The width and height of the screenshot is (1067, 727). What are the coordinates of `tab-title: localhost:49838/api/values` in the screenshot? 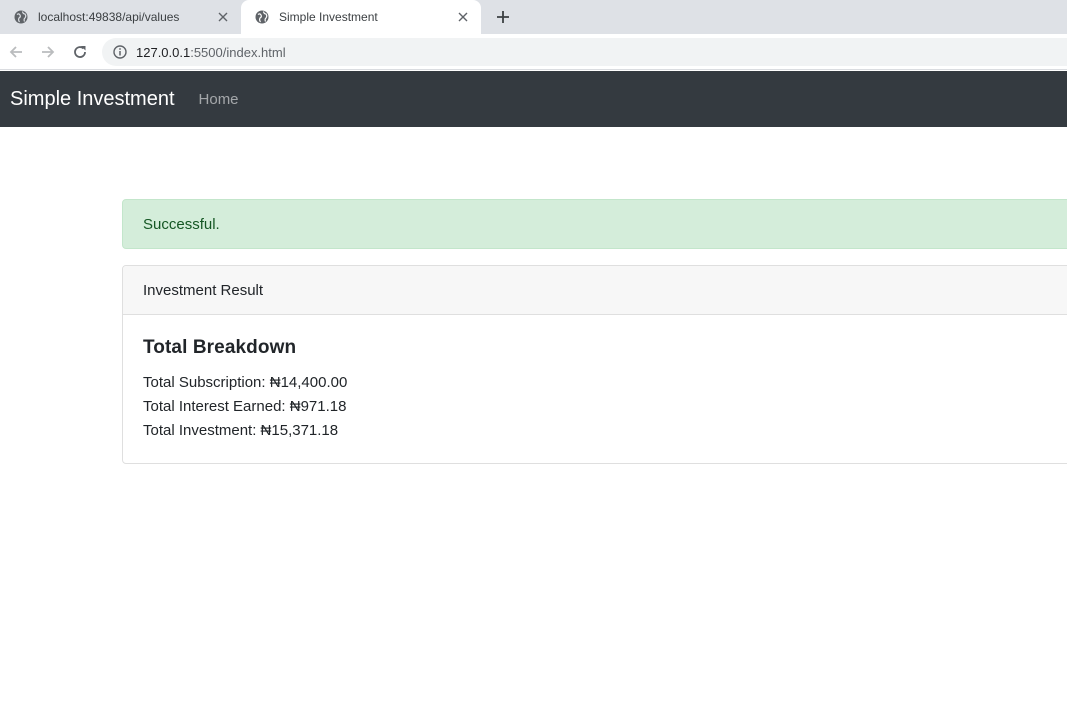 It's located at (109, 17).